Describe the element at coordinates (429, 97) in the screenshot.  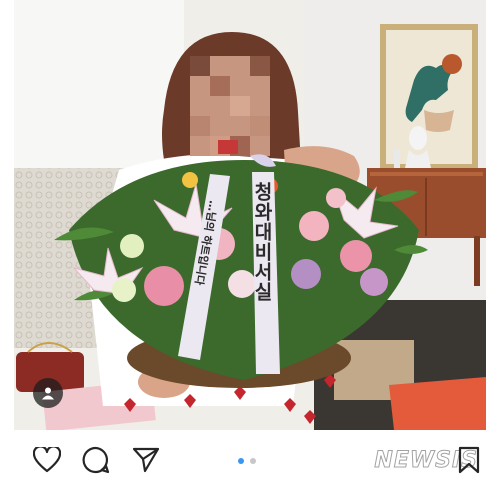
I see `wall-painting` at that location.